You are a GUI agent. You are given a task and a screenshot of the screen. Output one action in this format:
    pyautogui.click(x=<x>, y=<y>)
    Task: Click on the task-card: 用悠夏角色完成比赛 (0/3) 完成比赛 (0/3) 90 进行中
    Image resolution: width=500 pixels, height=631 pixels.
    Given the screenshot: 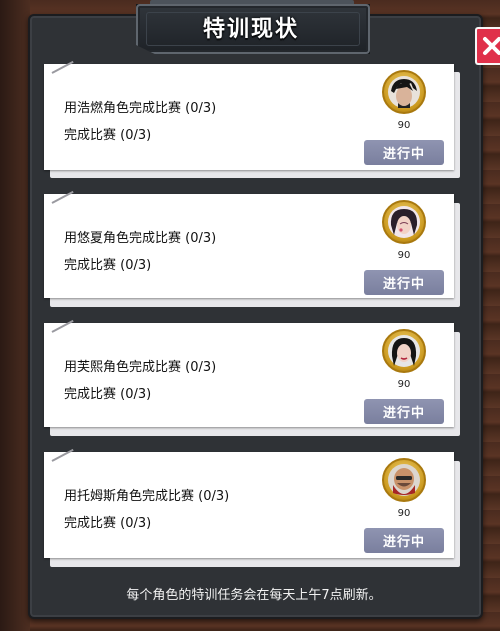 What is the action you would take?
    pyautogui.click(x=249, y=244)
    